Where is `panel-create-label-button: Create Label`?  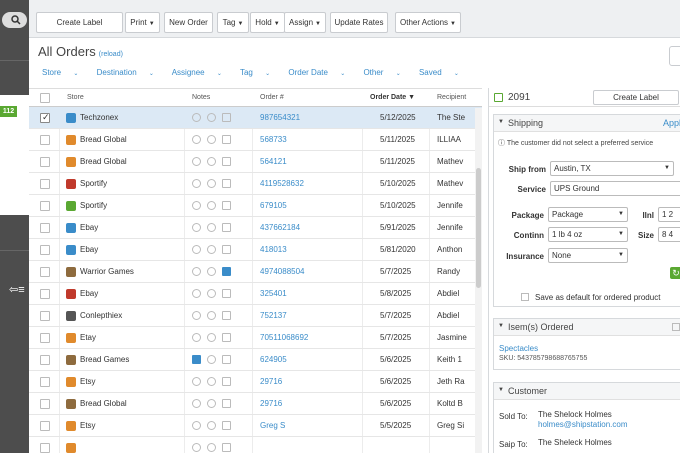 panel-create-label-button: Create Label is located at coordinates (636, 97).